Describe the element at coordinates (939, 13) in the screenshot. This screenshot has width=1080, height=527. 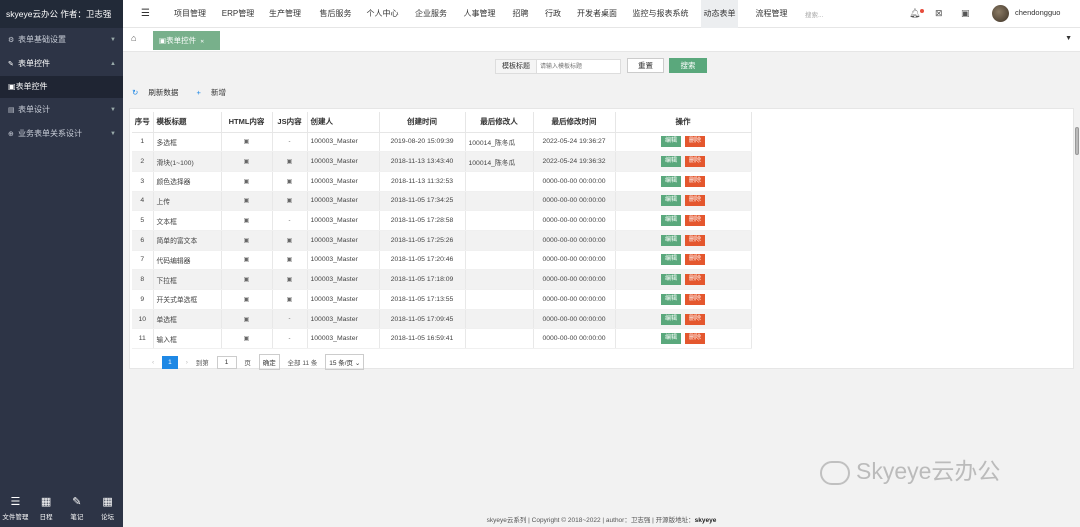
I see `gallery-icon: ⊠` at that location.